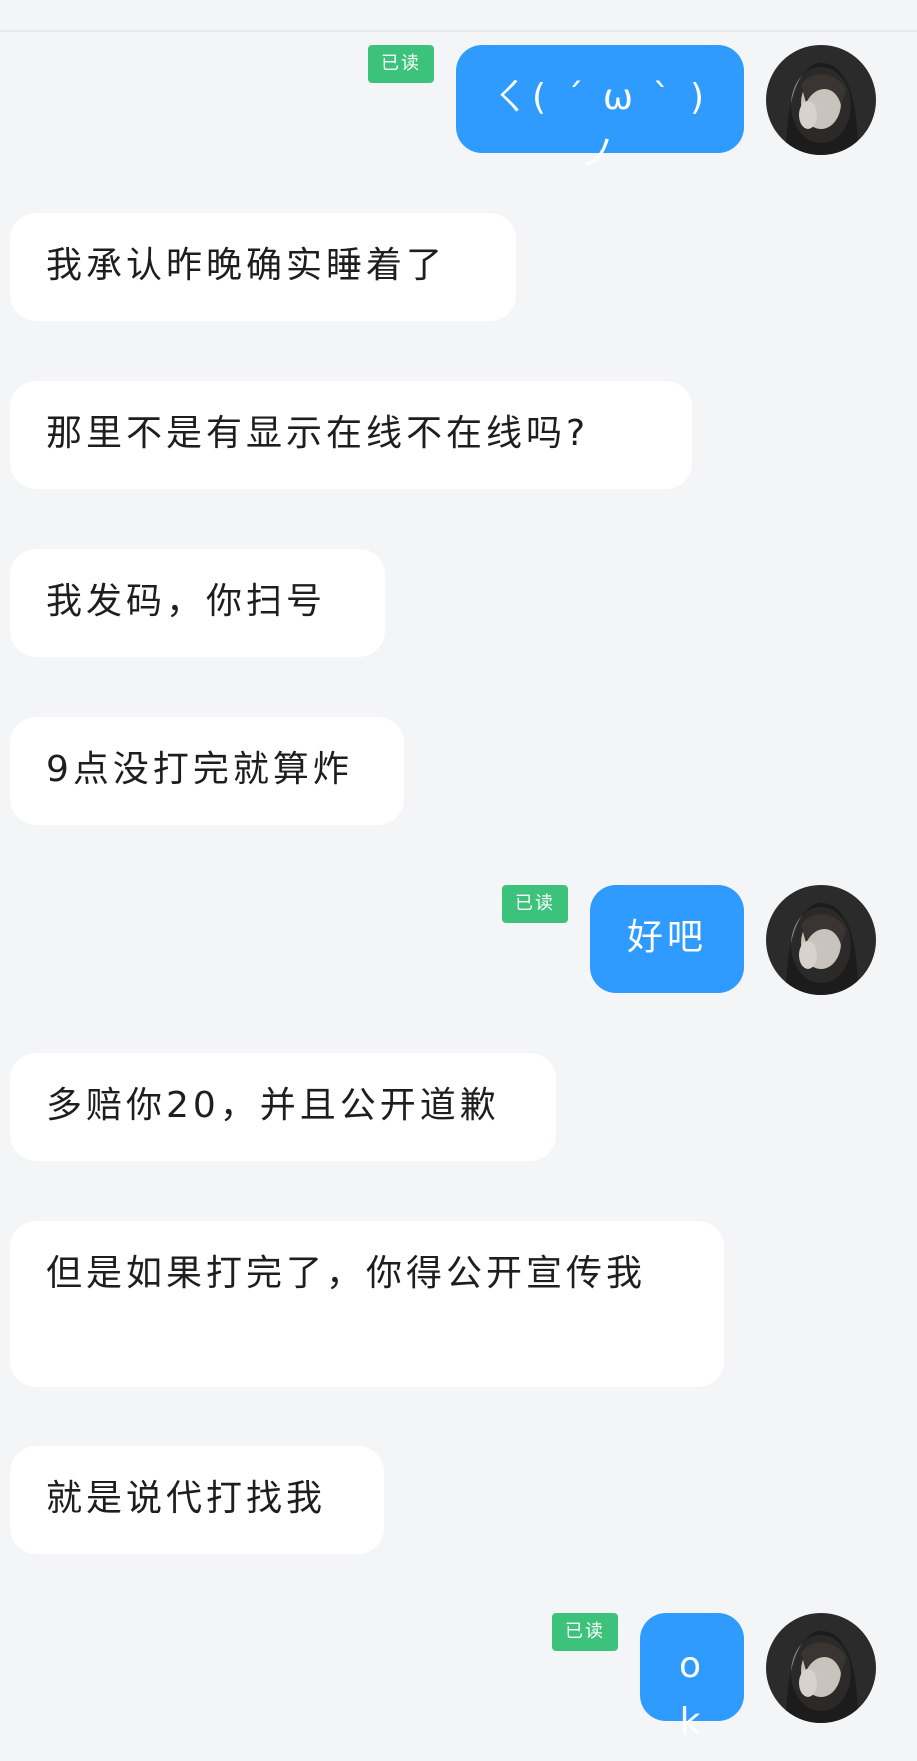  I want to click on message-bubble-incoming: 我发码，你扫号, so click(197, 603).